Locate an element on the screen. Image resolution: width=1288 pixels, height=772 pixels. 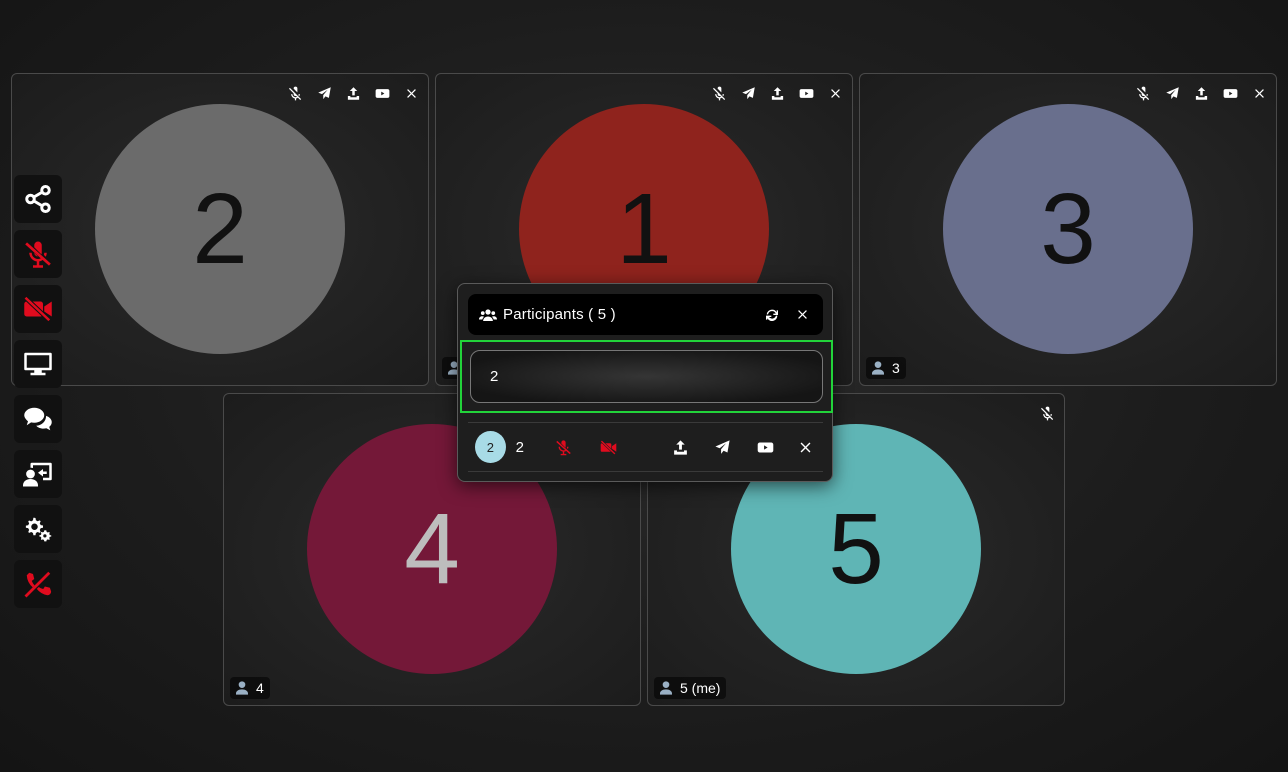
eject-participant-button is located at coordinates (805, 447).